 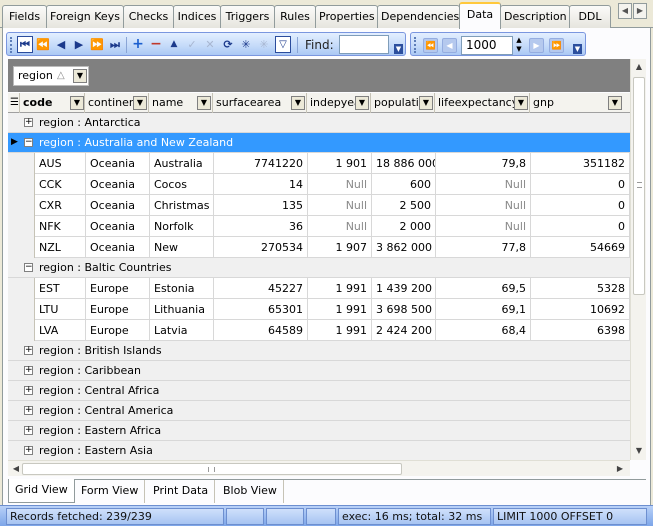 I want to click on cell-name: Christmas, so click(x=182, y=205).